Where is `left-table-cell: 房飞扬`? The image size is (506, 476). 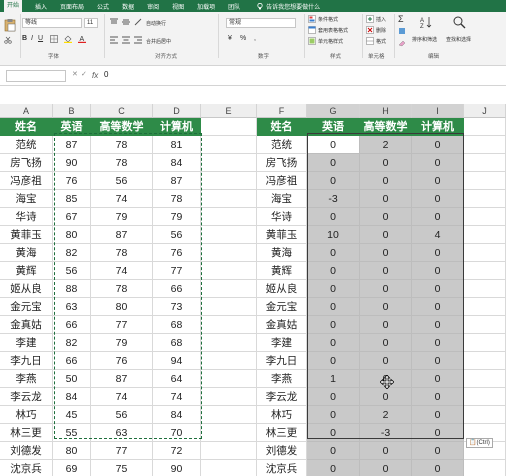 left-table-cell: 房飞扬 is located at coordinates (26, 163).